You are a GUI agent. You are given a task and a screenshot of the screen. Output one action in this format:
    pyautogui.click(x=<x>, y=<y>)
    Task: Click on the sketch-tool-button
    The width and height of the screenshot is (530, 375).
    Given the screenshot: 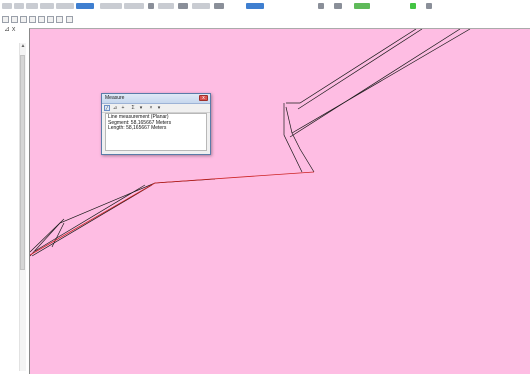 What is the action you would take?
    pyautogui.click(x=362, y=6)
    